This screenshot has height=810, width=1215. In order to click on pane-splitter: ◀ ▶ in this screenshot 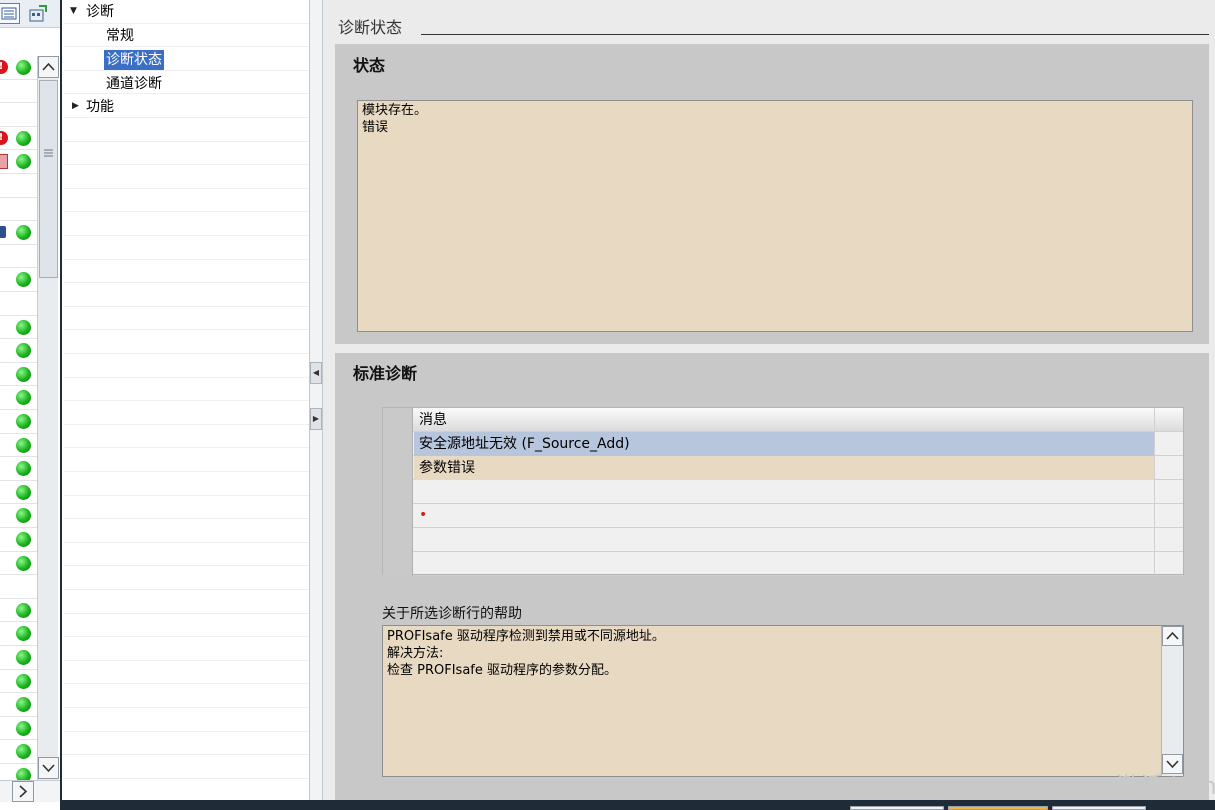, I will do `click(316, 400)`.